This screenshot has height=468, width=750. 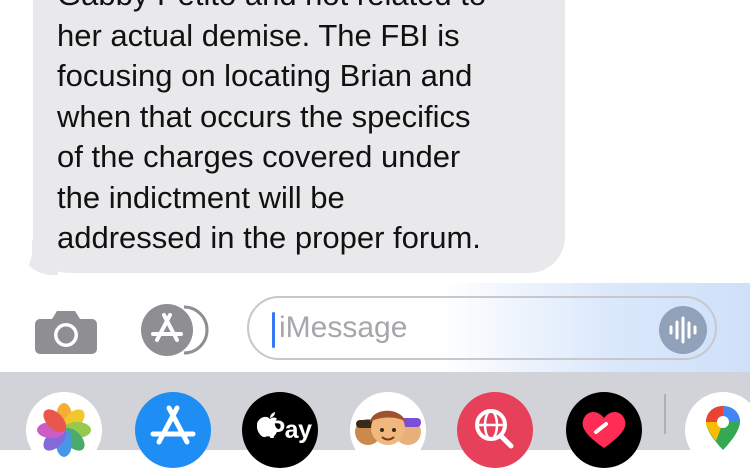 I want to click on app-store-app-button, so click(x=173, y=430).